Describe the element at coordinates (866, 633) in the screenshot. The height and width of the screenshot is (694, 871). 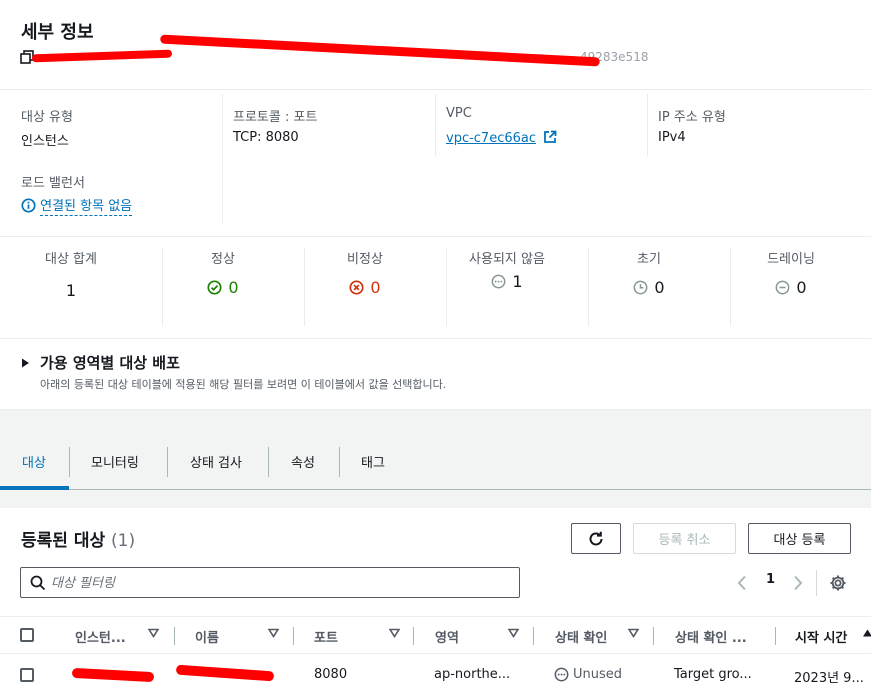
I see `sort-up-icon` at that location.